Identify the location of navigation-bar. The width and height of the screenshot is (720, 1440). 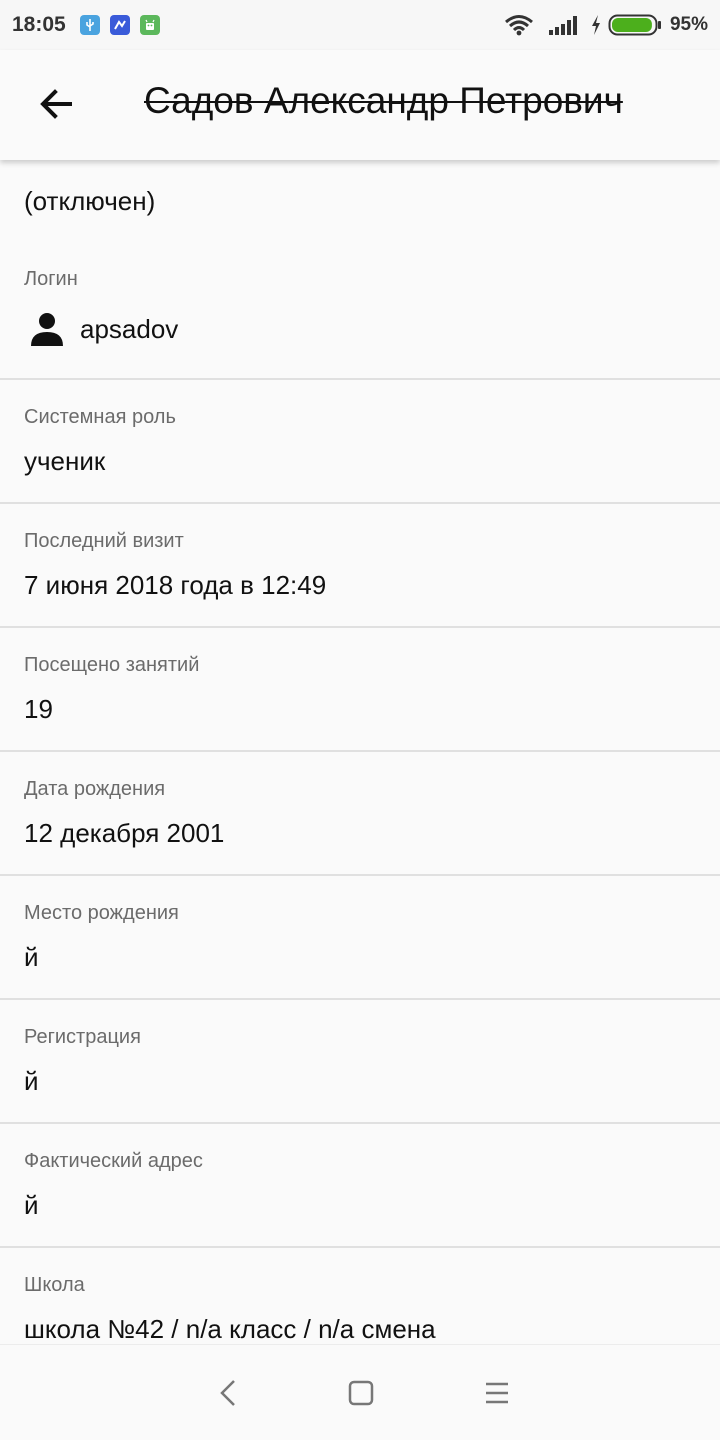
(360, 1392).